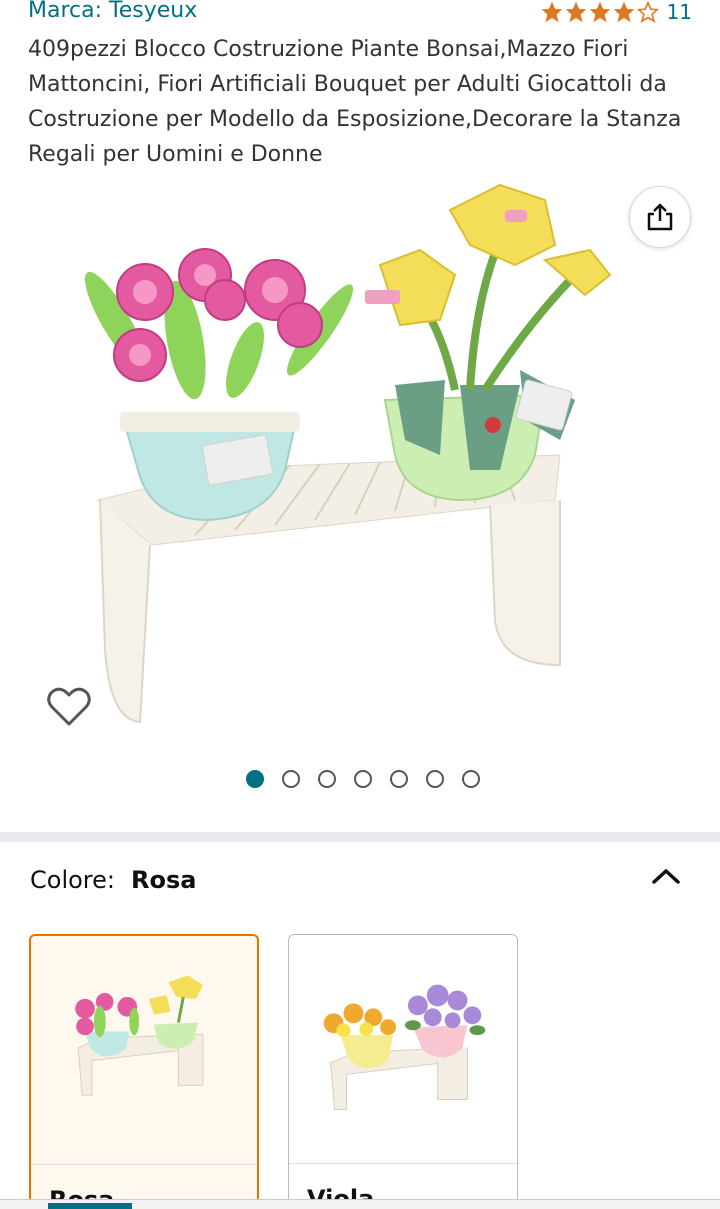 The width and height of the screenshot is (720, 1209). I want to click on chevron-up-icon, so click(666, 876).